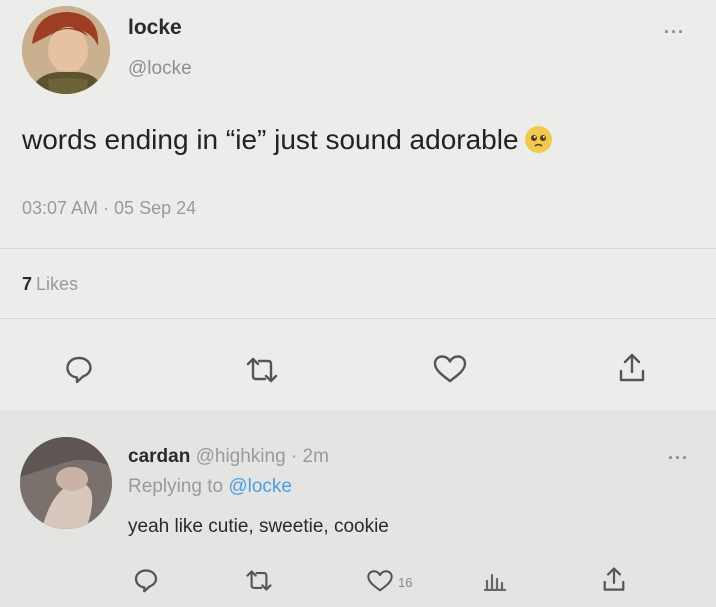 The height and width of the screenshot is (607, 716). Describe the element at coordinates (260, 486) in the screenshot. I see `replying-to-mention: @locke` at that location.